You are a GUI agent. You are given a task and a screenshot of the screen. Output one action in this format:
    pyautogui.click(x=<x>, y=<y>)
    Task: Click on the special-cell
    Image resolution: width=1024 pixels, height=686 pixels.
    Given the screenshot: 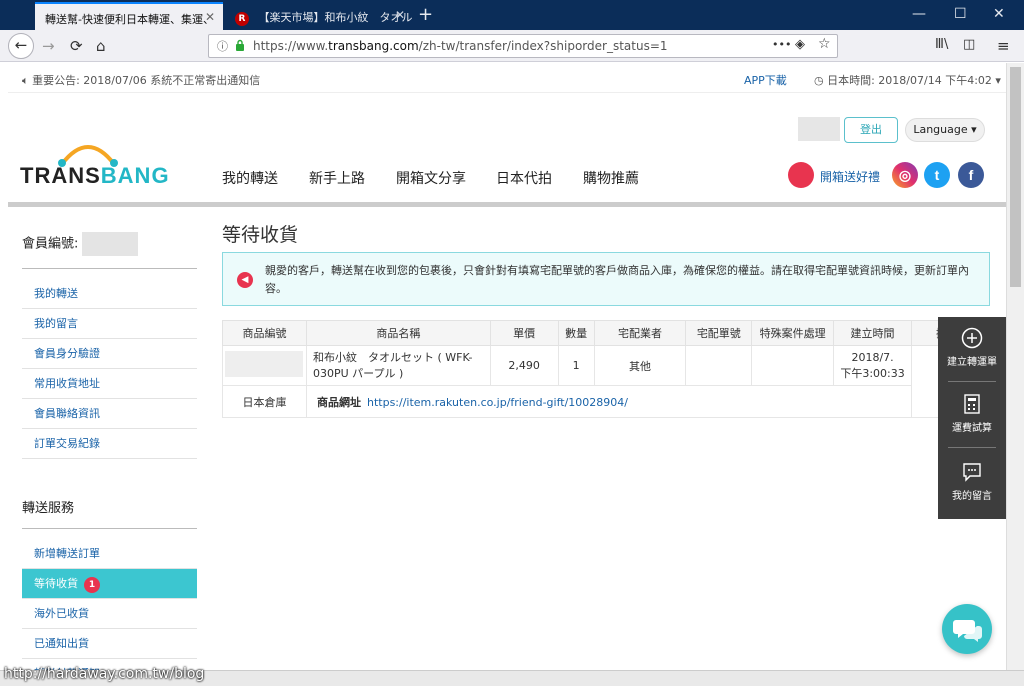 What is the action you would take?
    pyautogui.click(x=793, y=365)
    